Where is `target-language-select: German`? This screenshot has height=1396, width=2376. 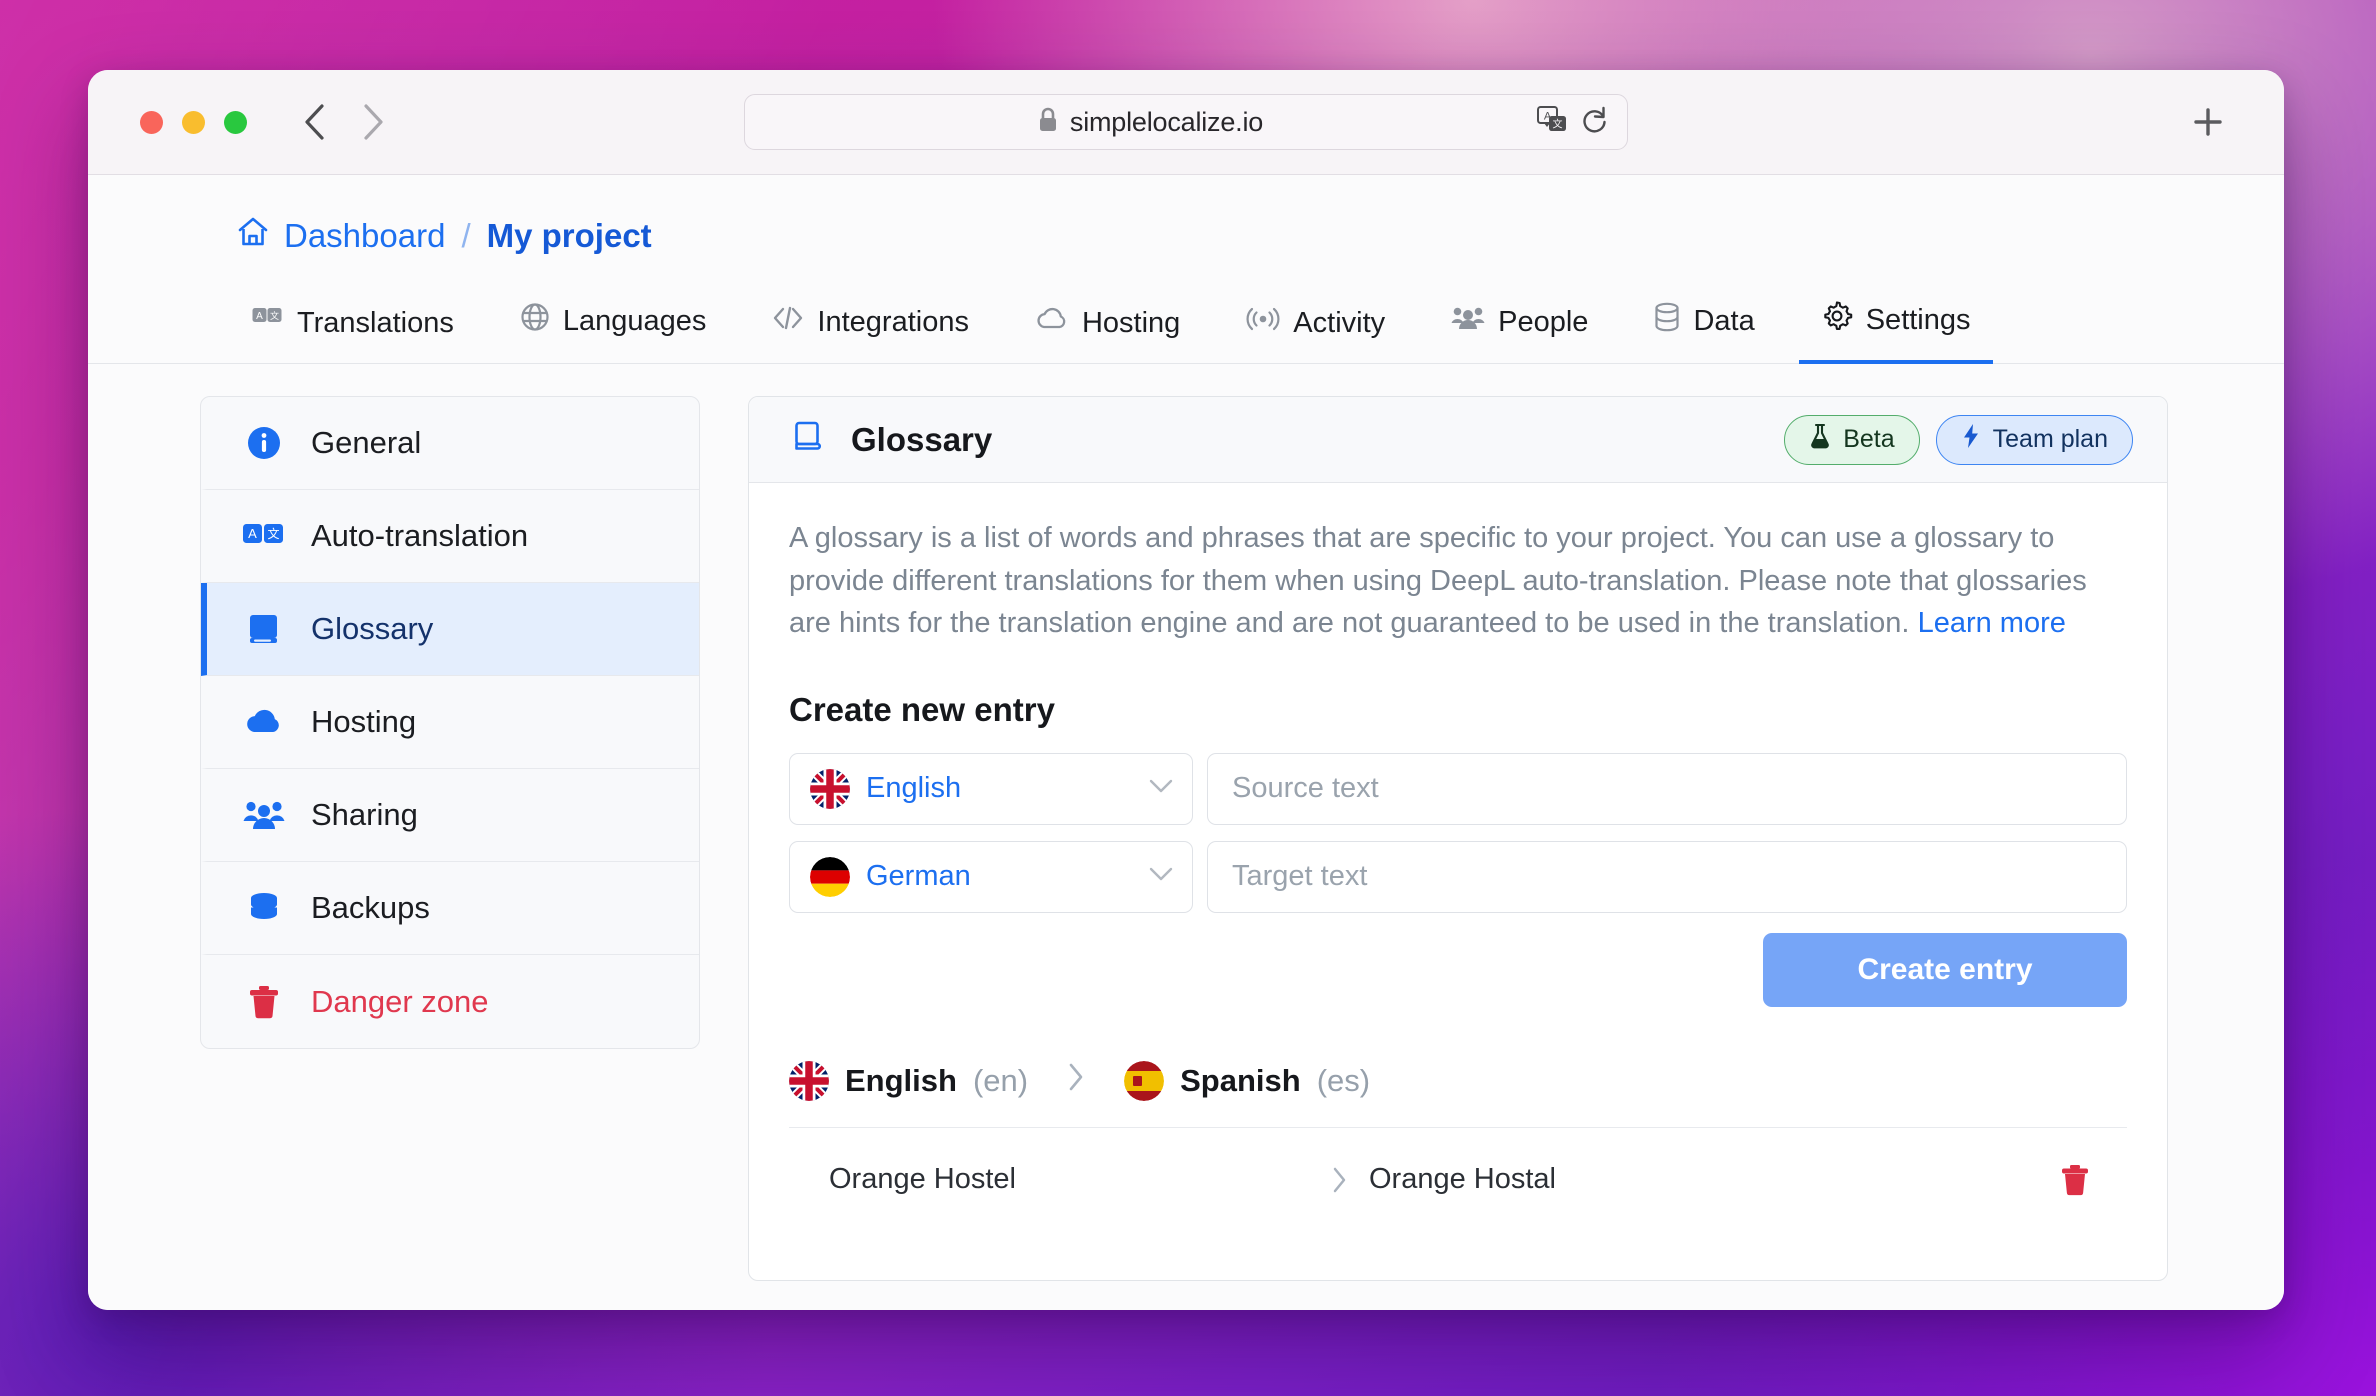
target-language-select: German is located at coordinates (991, 876).